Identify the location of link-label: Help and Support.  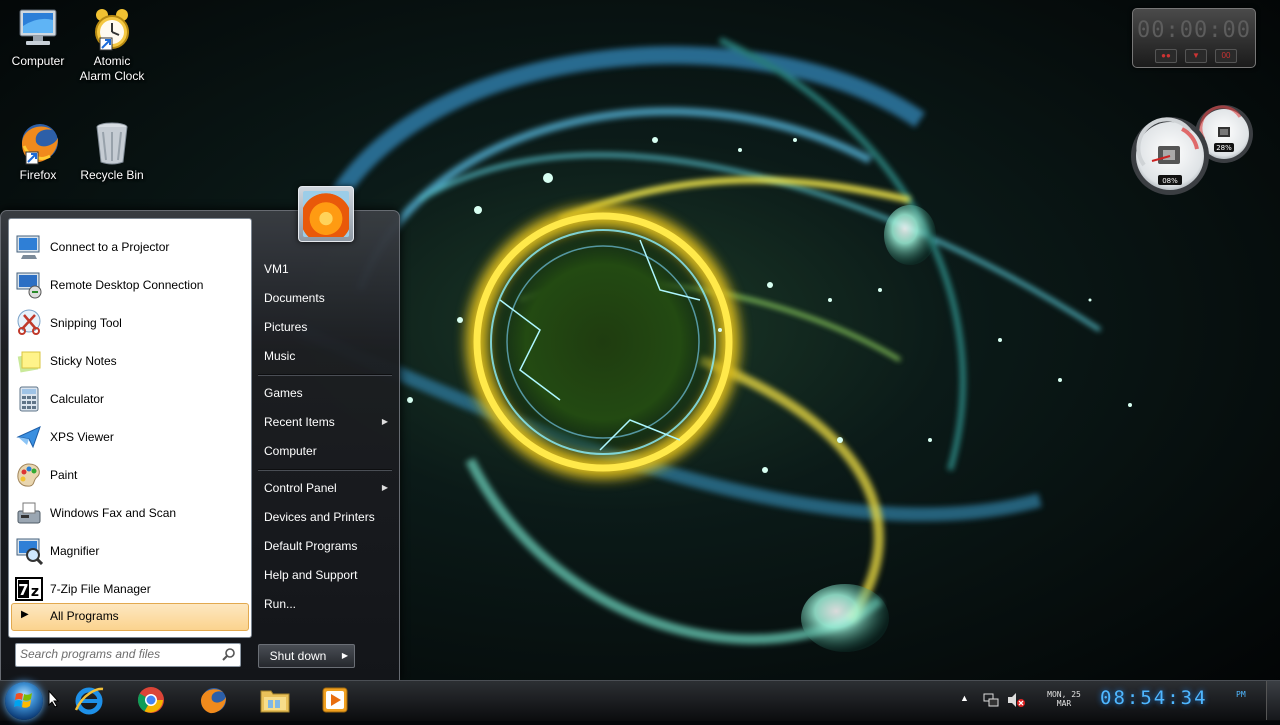
(311, 575).